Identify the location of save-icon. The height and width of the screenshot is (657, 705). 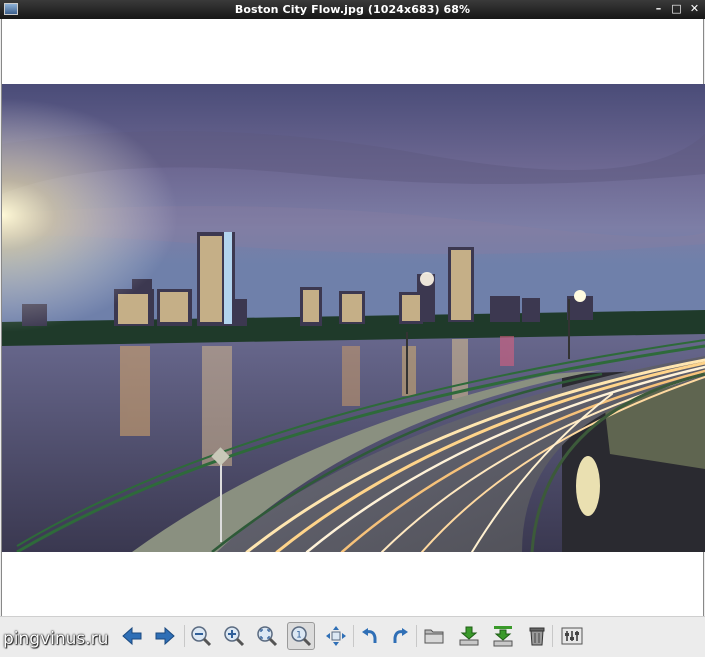
(469, 636).